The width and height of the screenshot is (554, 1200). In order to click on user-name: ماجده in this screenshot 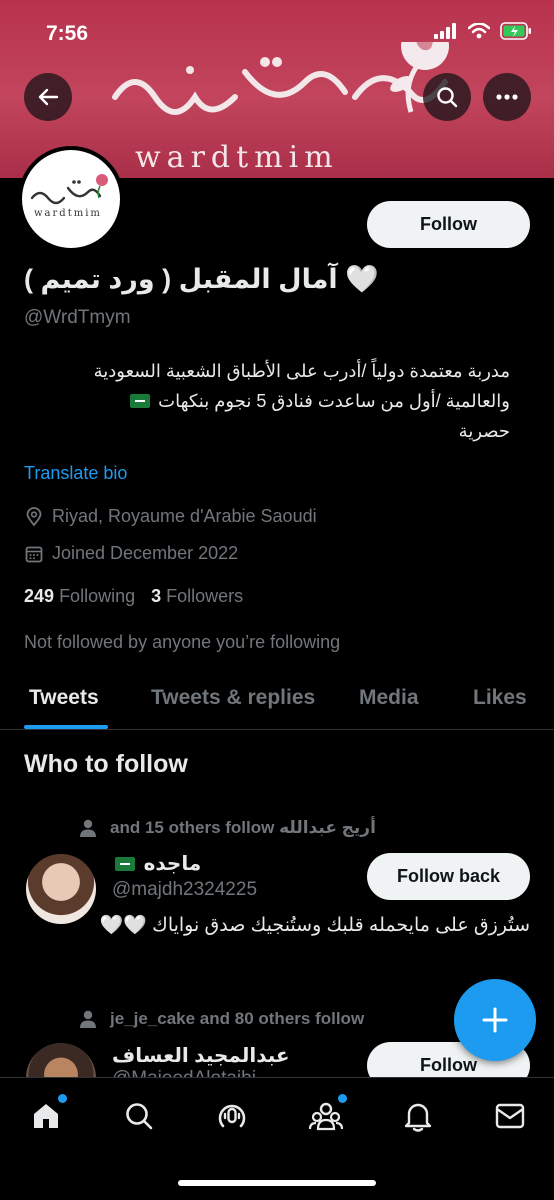, I will do `click(172, 864)`.